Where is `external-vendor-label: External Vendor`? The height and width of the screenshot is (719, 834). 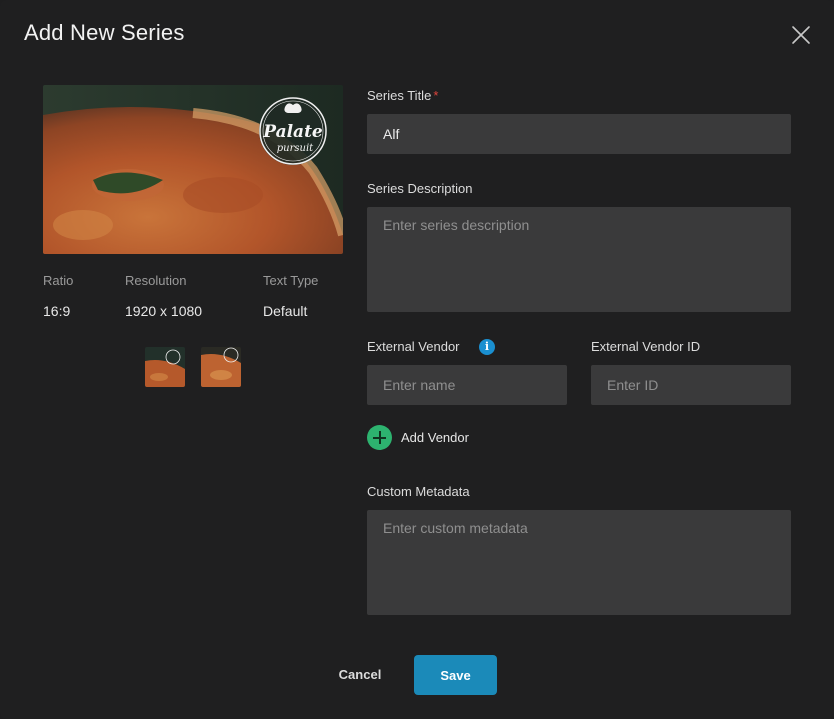 external-vendor-label: External Vendor is located at coordinates (413, 346).